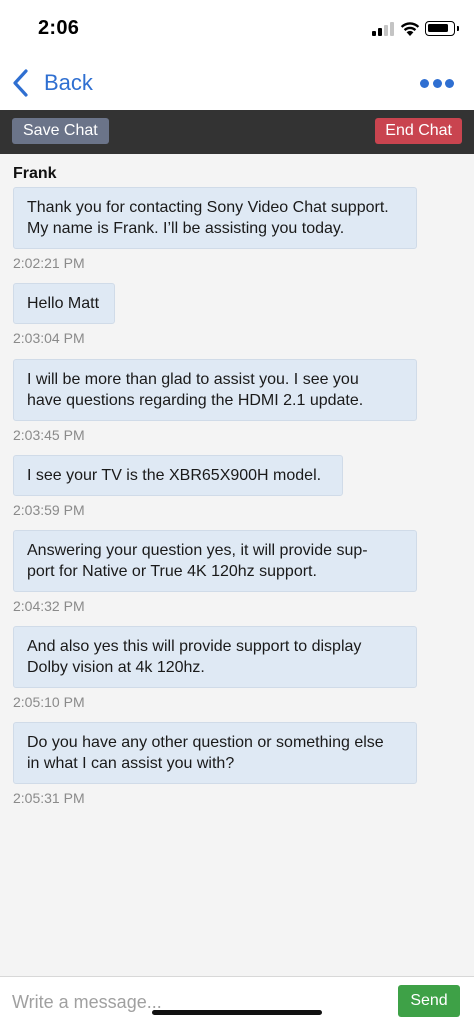 This screenshot has width=474, height=1026. Describe the element at coordinates (60, 131) in the screenshot. I see `save-chat-button: Save Chat` at that location.